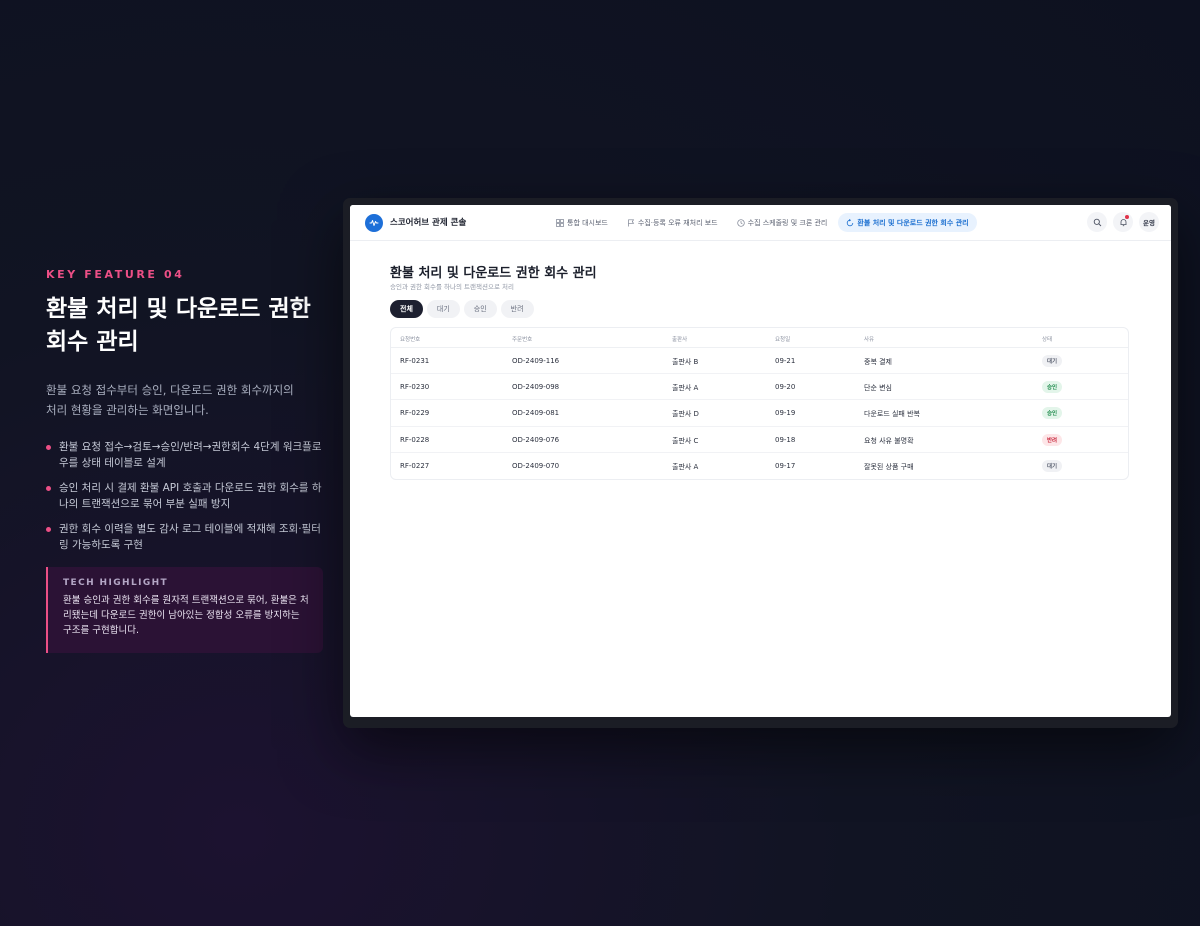 The width and height of the screenshot is (1200, 926). Describe the element at coordinates (178, 309) in the screenshot. I see `feature-title-line1: 환불 처리 및 다운로드 권한` at that location.